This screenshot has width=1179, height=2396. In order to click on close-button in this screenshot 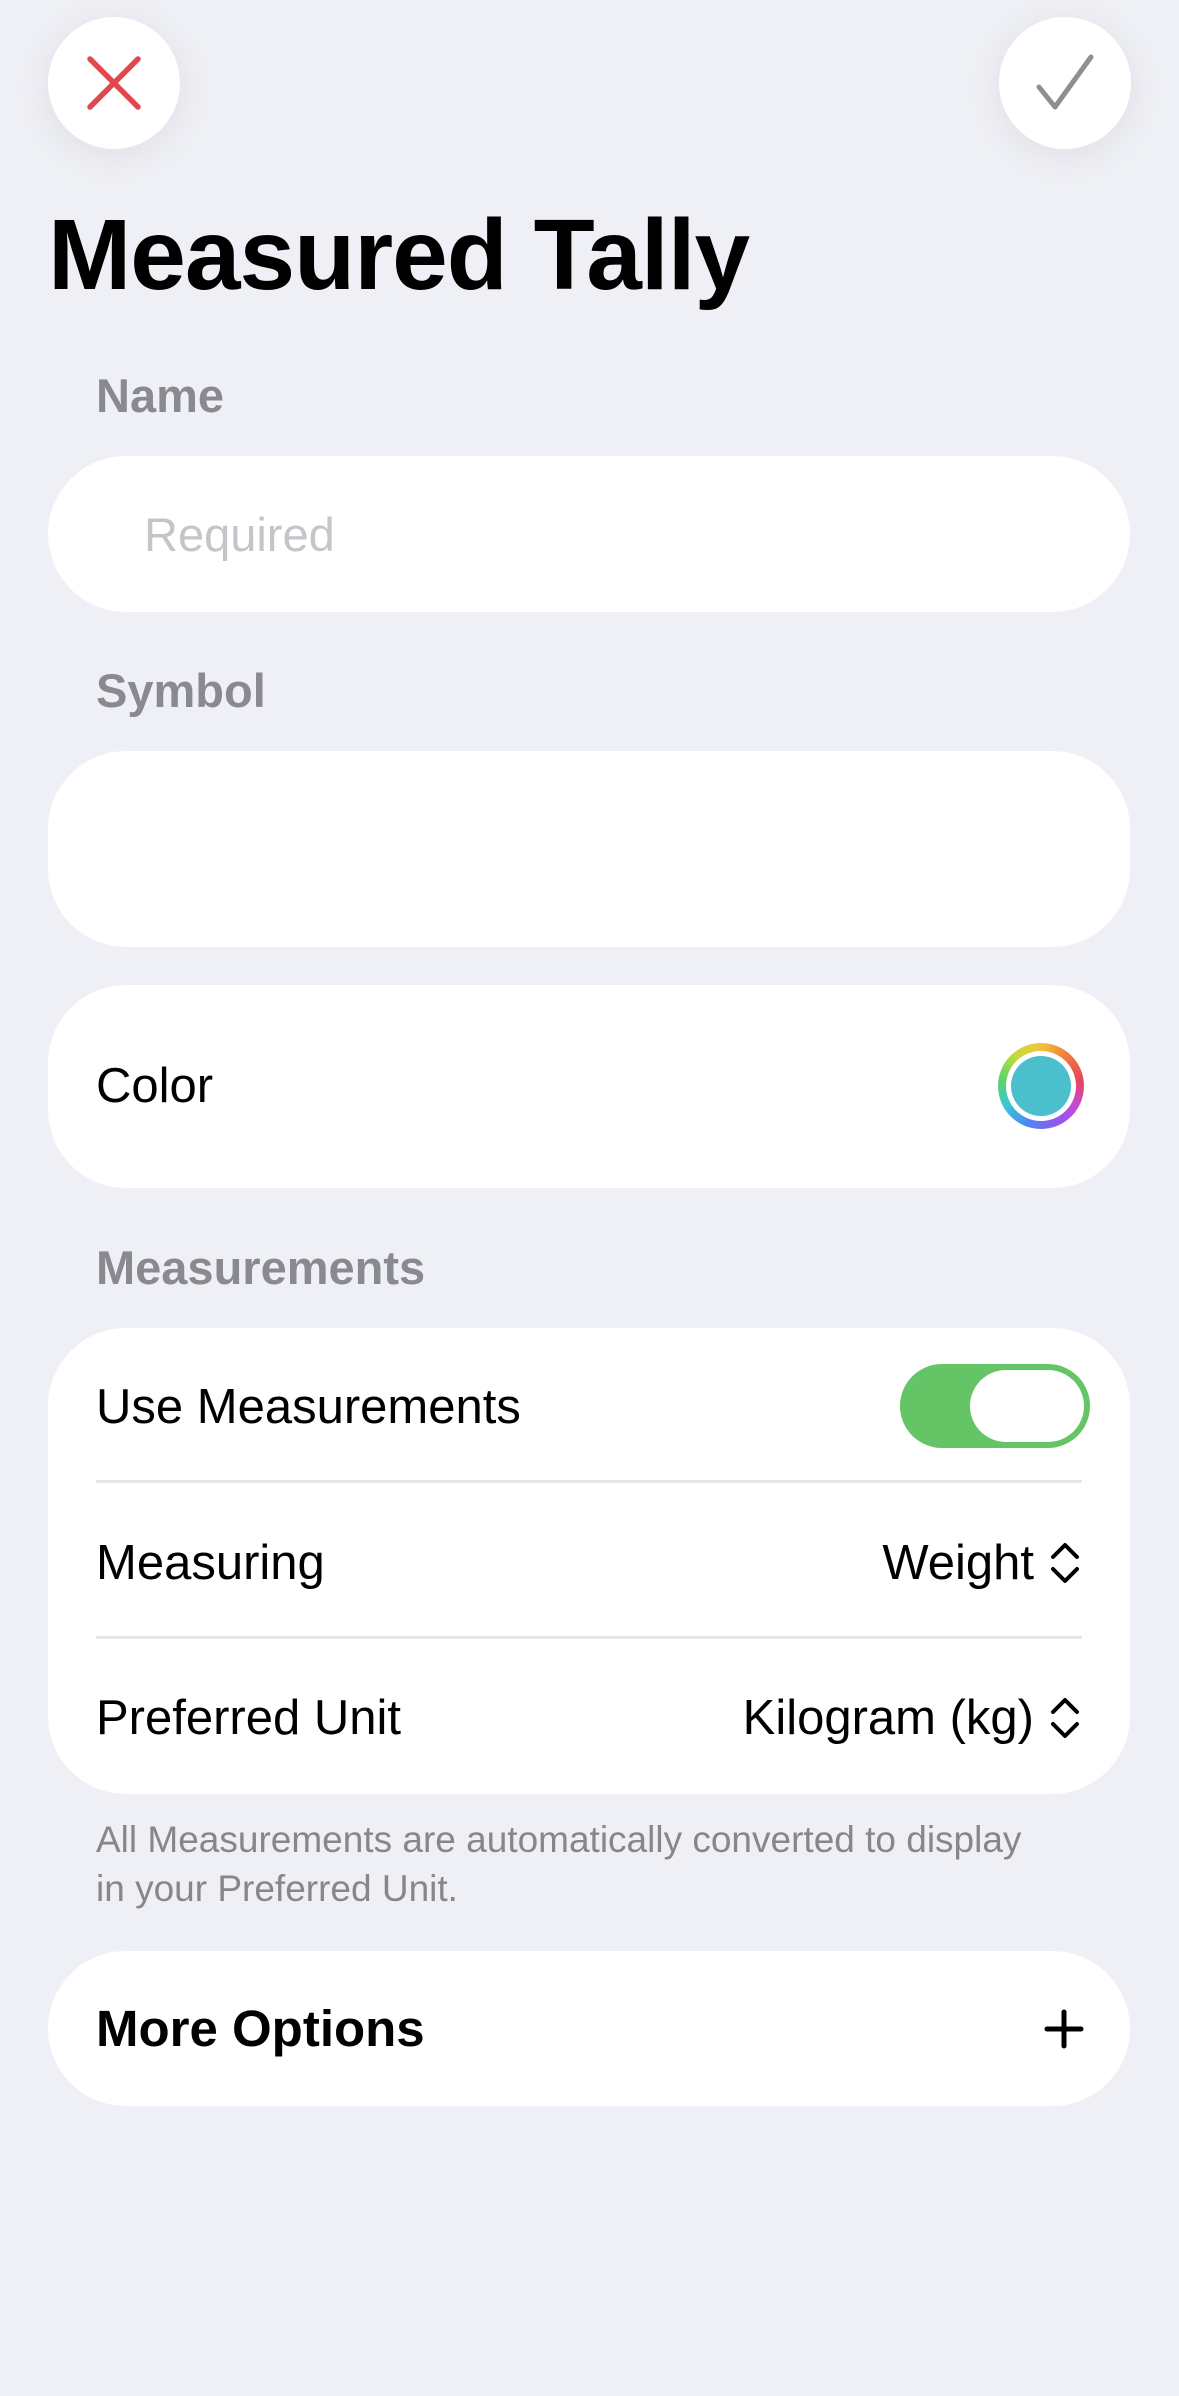, I will do `click(114, 83)`.